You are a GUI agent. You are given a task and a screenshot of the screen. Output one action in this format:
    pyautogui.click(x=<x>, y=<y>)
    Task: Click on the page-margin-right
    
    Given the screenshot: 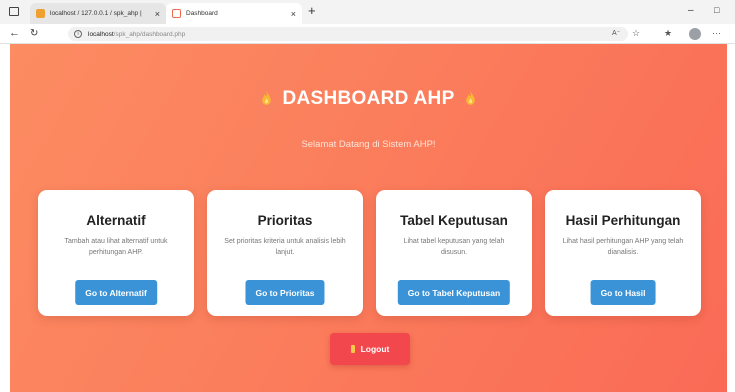 What is the action you would take?
    pyautogui.click(x=731, y=218)
    